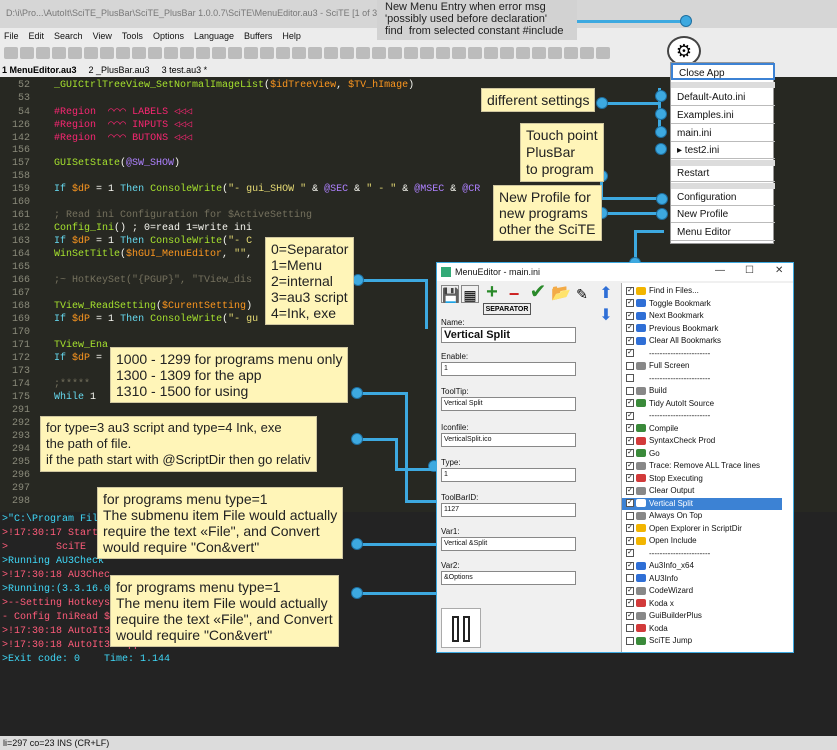 The width and height of the screenshot is (837, 750). Describe the element at coordinates (702, 441) in the screenshot. I see `list-item: ✓ SyntaxCheck Prod` at that location.